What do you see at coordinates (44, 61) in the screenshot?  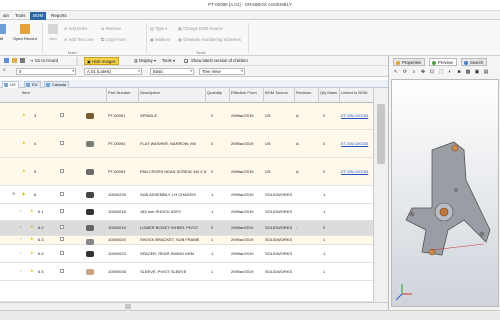 I see `go-to-record-button: ➜ Go to record` at bounding box center [44, 61].